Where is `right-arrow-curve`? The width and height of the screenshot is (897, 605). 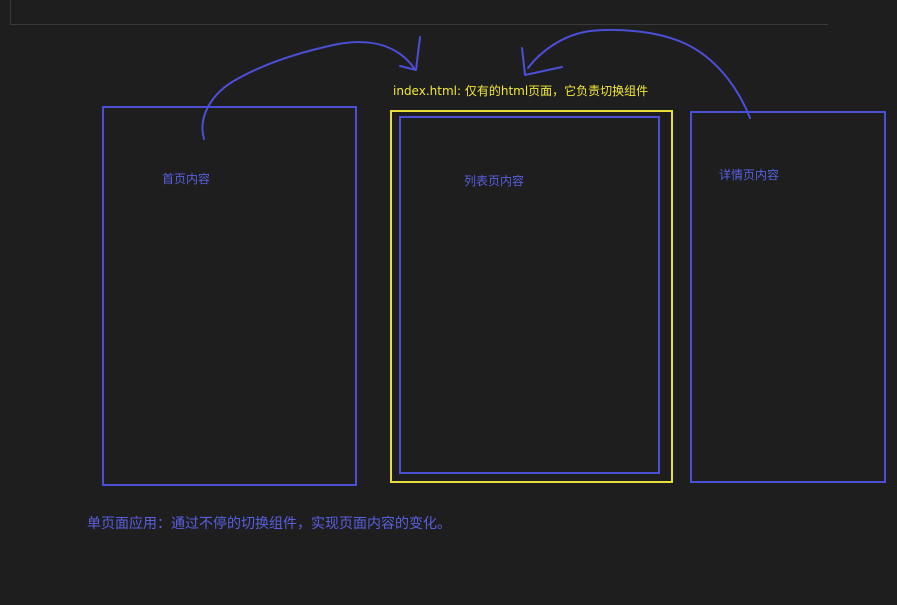 right-arrow-curve is located at coordinates (639, 73).